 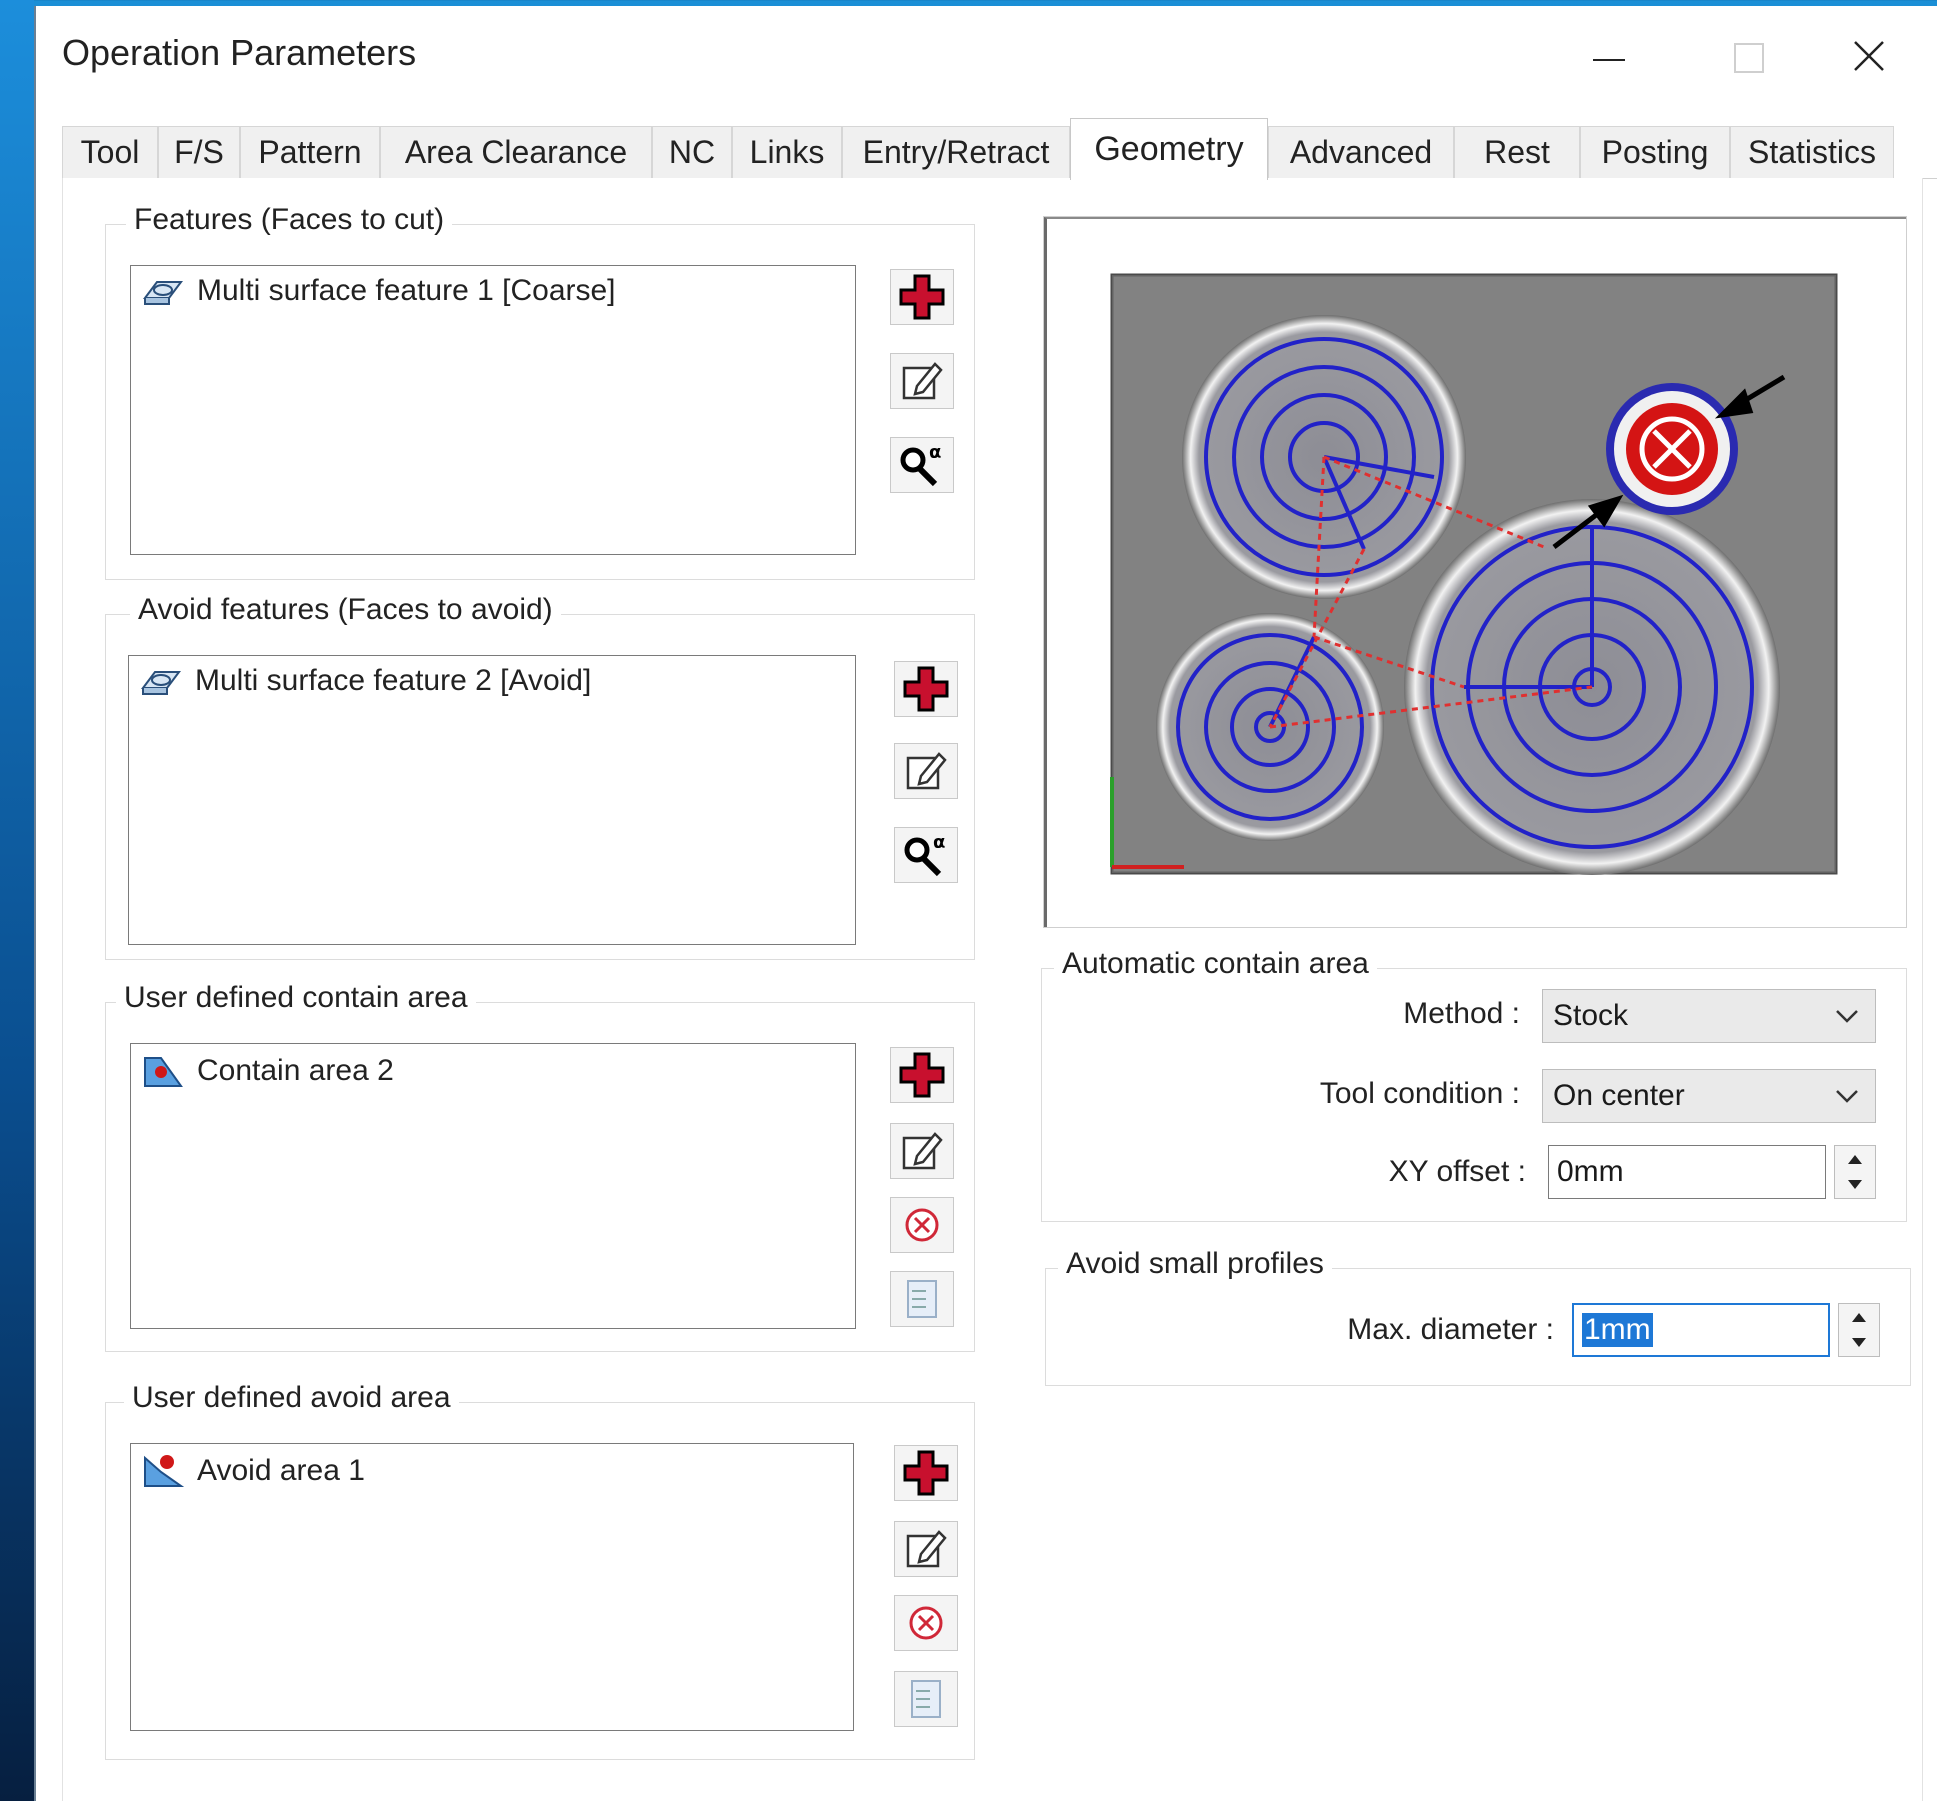 I want to click on properties-avoid-area-button, so click(x=926, y=1699).